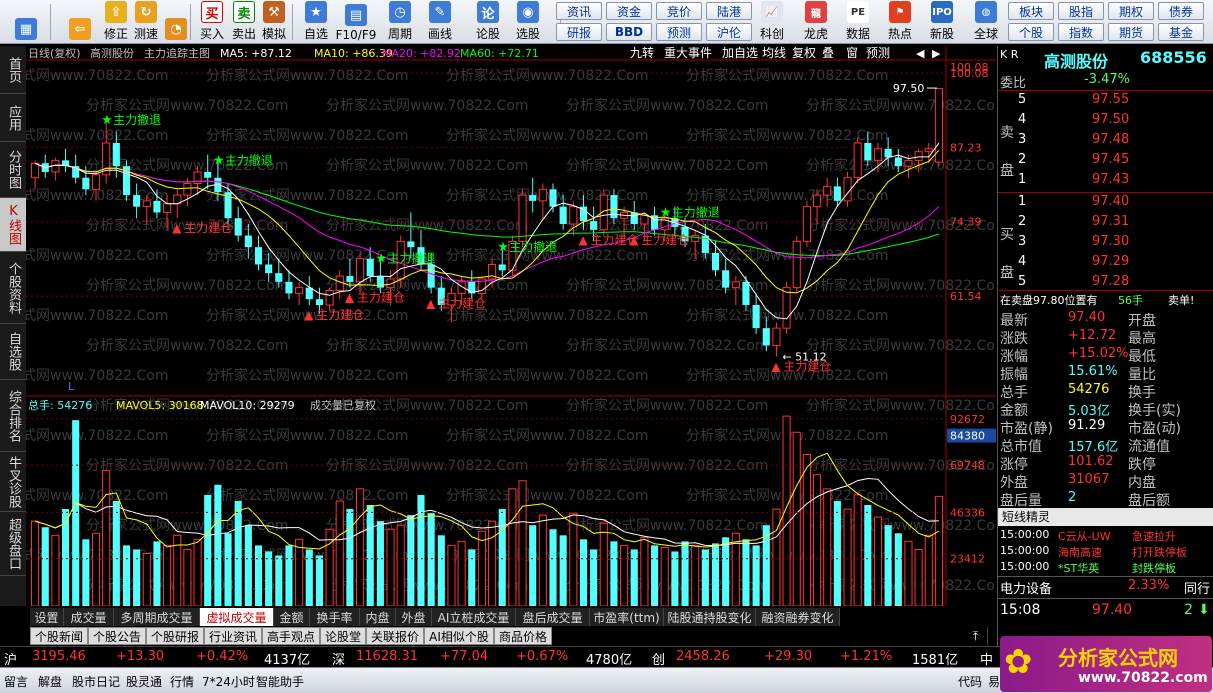 The height and width of the screenshot is (693, 1213). I want to click on bottombar-item-2: 股市日记, so click(96, 681).